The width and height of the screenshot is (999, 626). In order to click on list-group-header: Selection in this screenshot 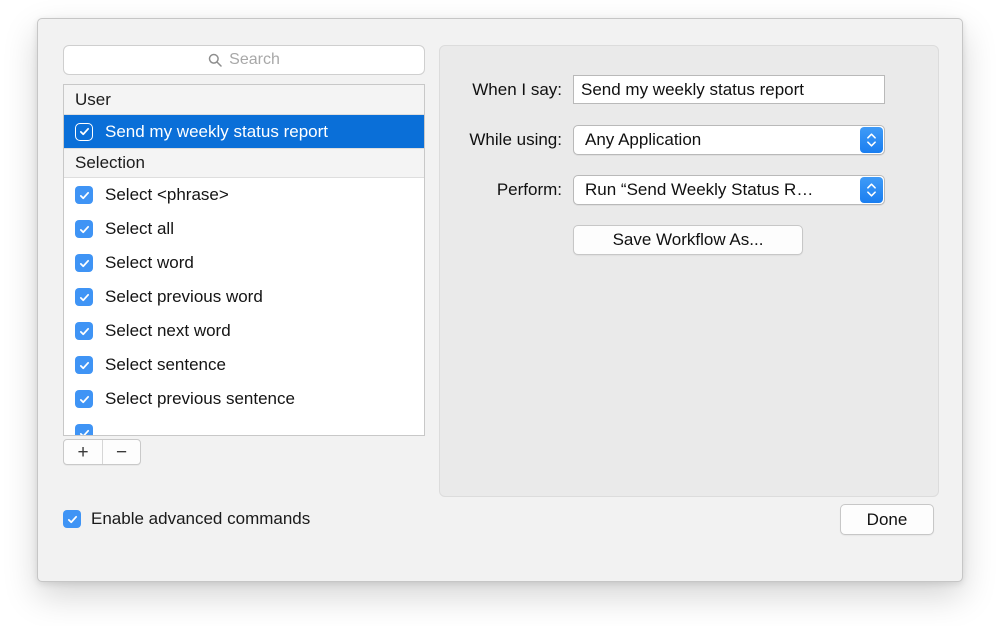, I will do `click(244, 163)`.